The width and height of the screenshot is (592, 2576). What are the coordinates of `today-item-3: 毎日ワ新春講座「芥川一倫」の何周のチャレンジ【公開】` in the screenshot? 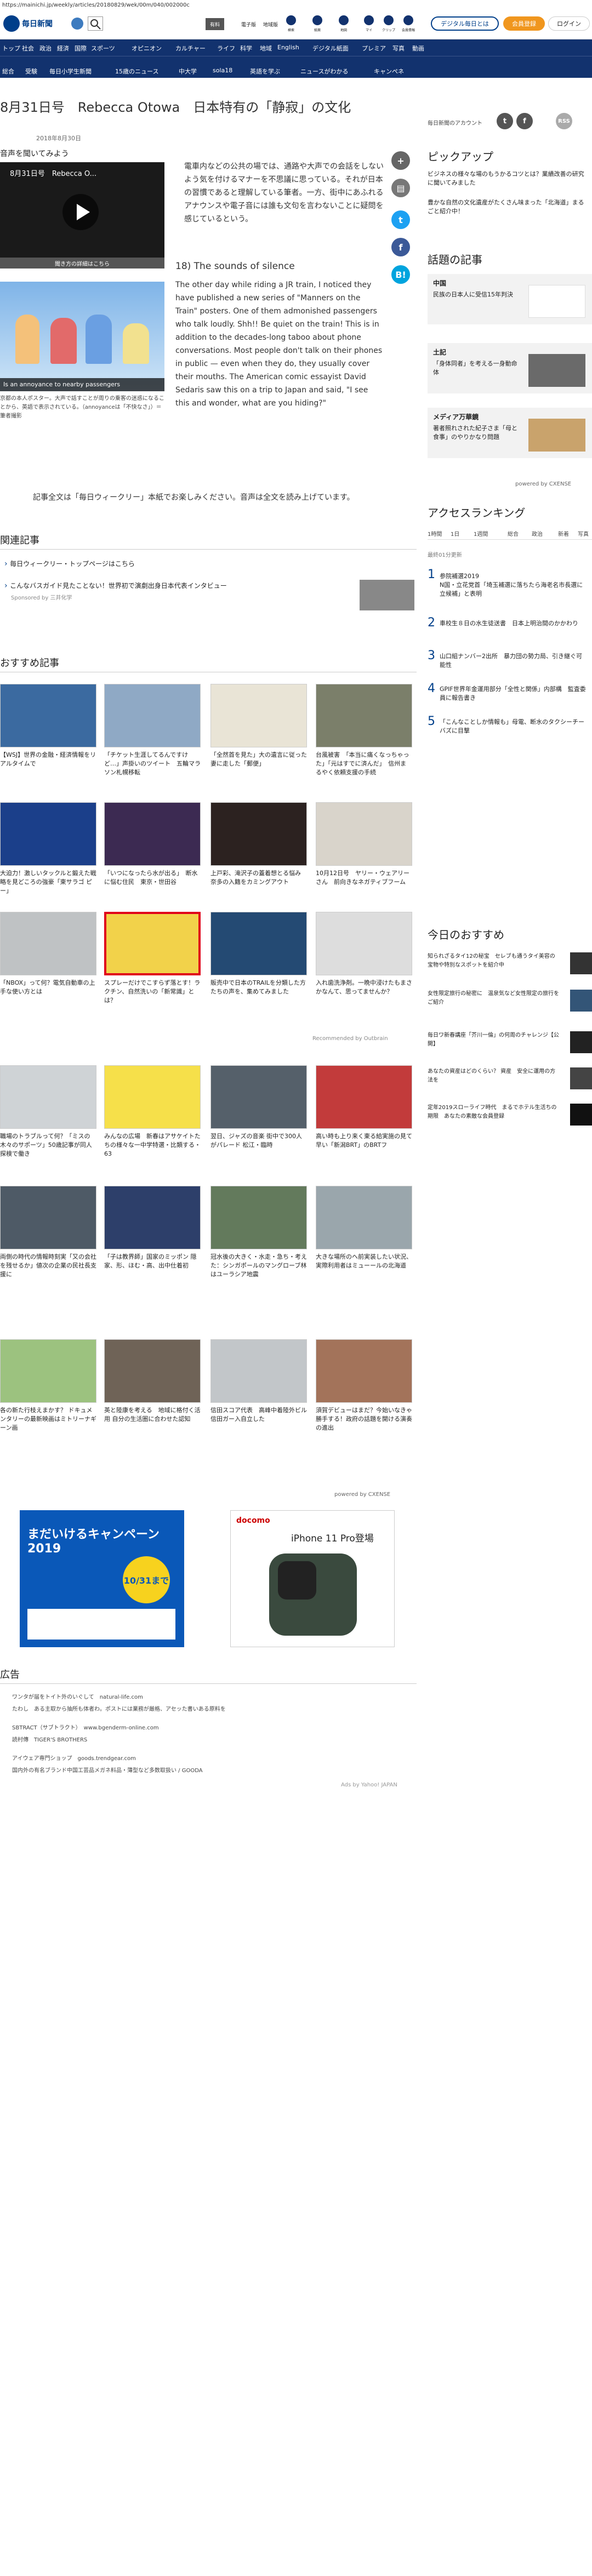 It's located at (493, 1040).